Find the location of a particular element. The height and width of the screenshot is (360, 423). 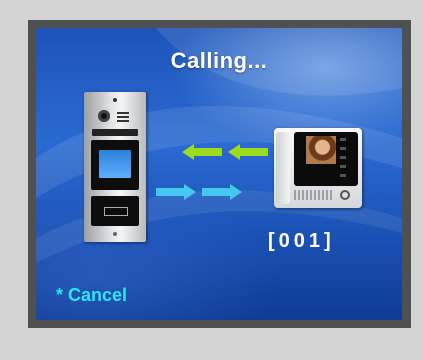

door-station-icon is located at coordinates (115, 167).